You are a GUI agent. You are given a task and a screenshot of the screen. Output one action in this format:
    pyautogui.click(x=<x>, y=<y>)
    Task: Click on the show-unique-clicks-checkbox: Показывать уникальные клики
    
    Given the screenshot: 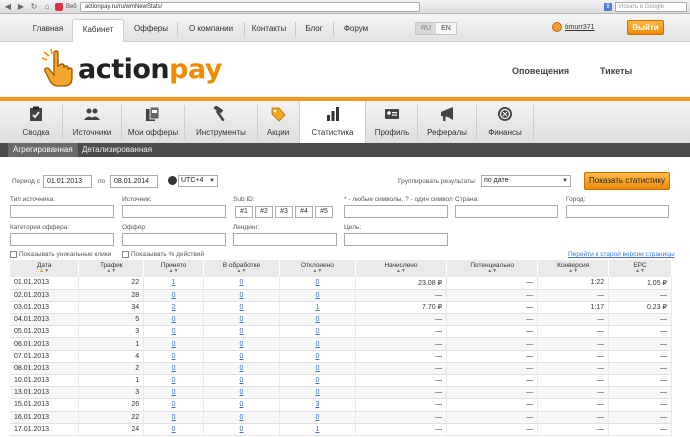 What is the action you would take?
    pyautogui.click(x=60, y=254)
    